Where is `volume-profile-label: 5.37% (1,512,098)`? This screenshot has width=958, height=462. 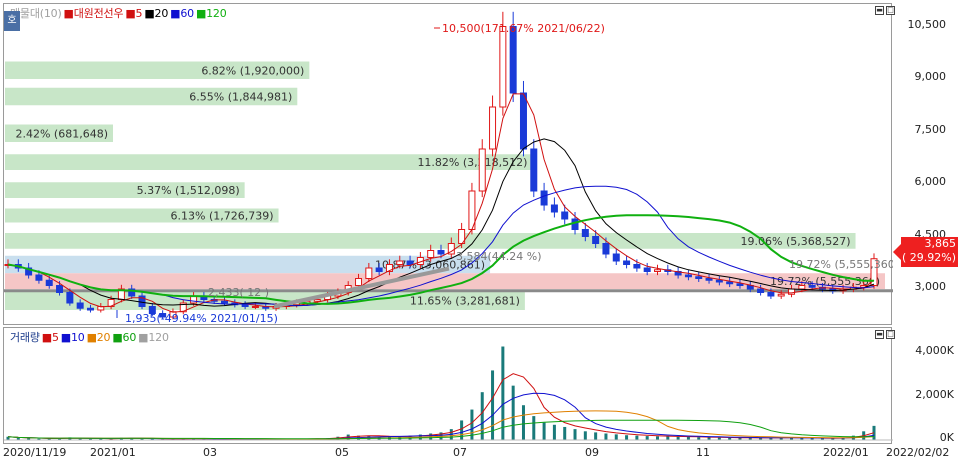
volume-profile-label: 5.37% (1,512,098) is located at coordinates (188, 190).